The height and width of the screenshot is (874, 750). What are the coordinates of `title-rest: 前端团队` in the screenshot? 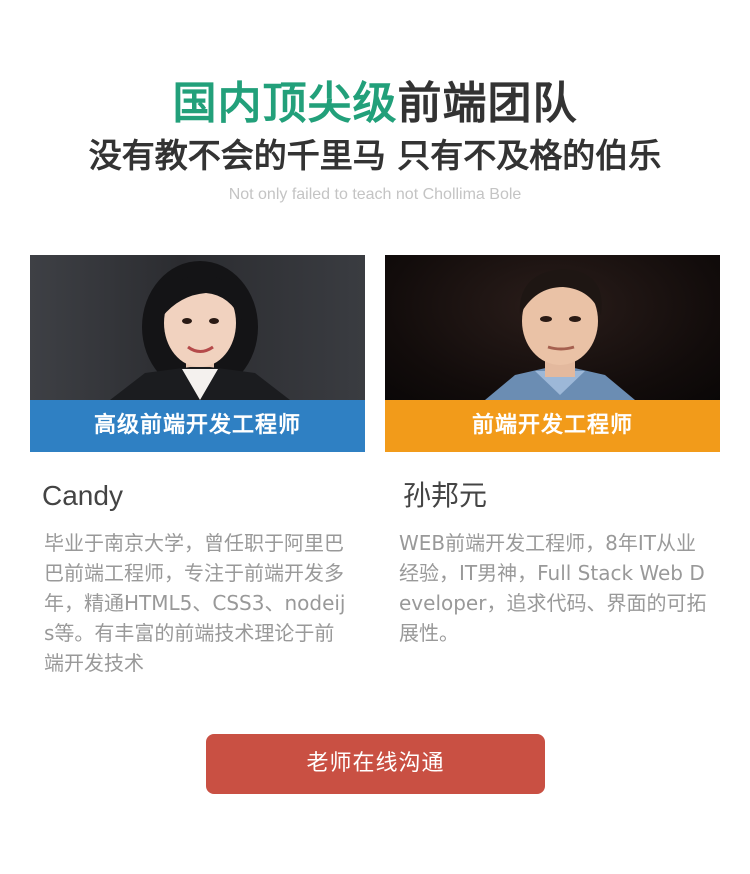 It's located at (487, 103).